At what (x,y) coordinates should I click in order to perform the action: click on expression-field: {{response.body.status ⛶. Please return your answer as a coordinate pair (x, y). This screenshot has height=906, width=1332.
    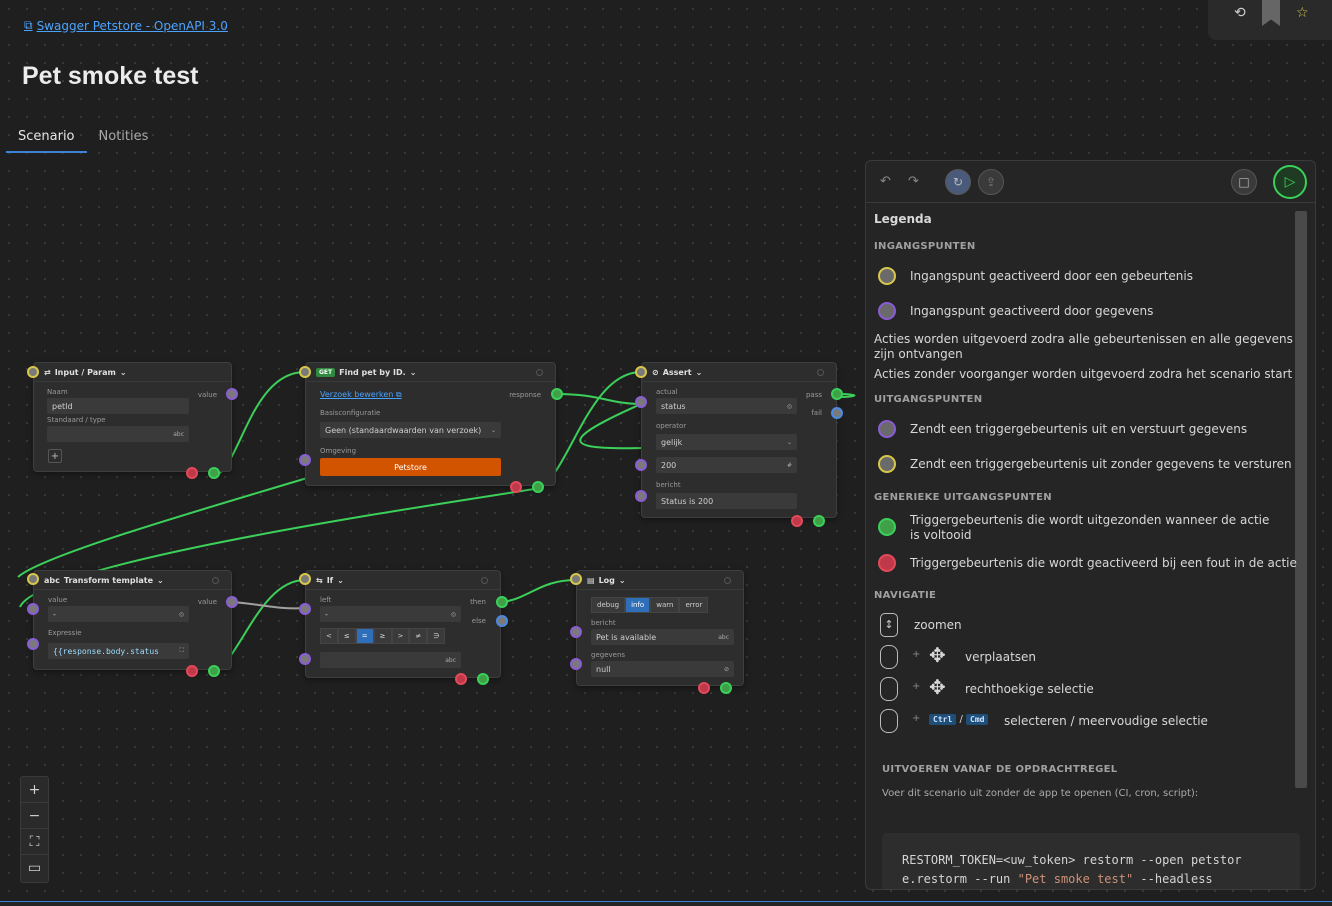
    Looking at the image, I should click on (118, 651).